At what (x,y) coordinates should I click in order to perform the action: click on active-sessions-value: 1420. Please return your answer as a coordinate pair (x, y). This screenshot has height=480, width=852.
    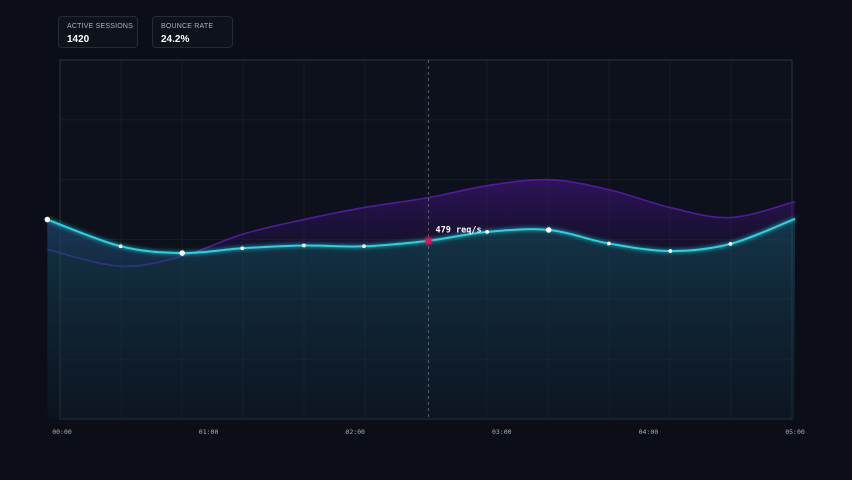
    Looking at the image, I should click on (78, 39).